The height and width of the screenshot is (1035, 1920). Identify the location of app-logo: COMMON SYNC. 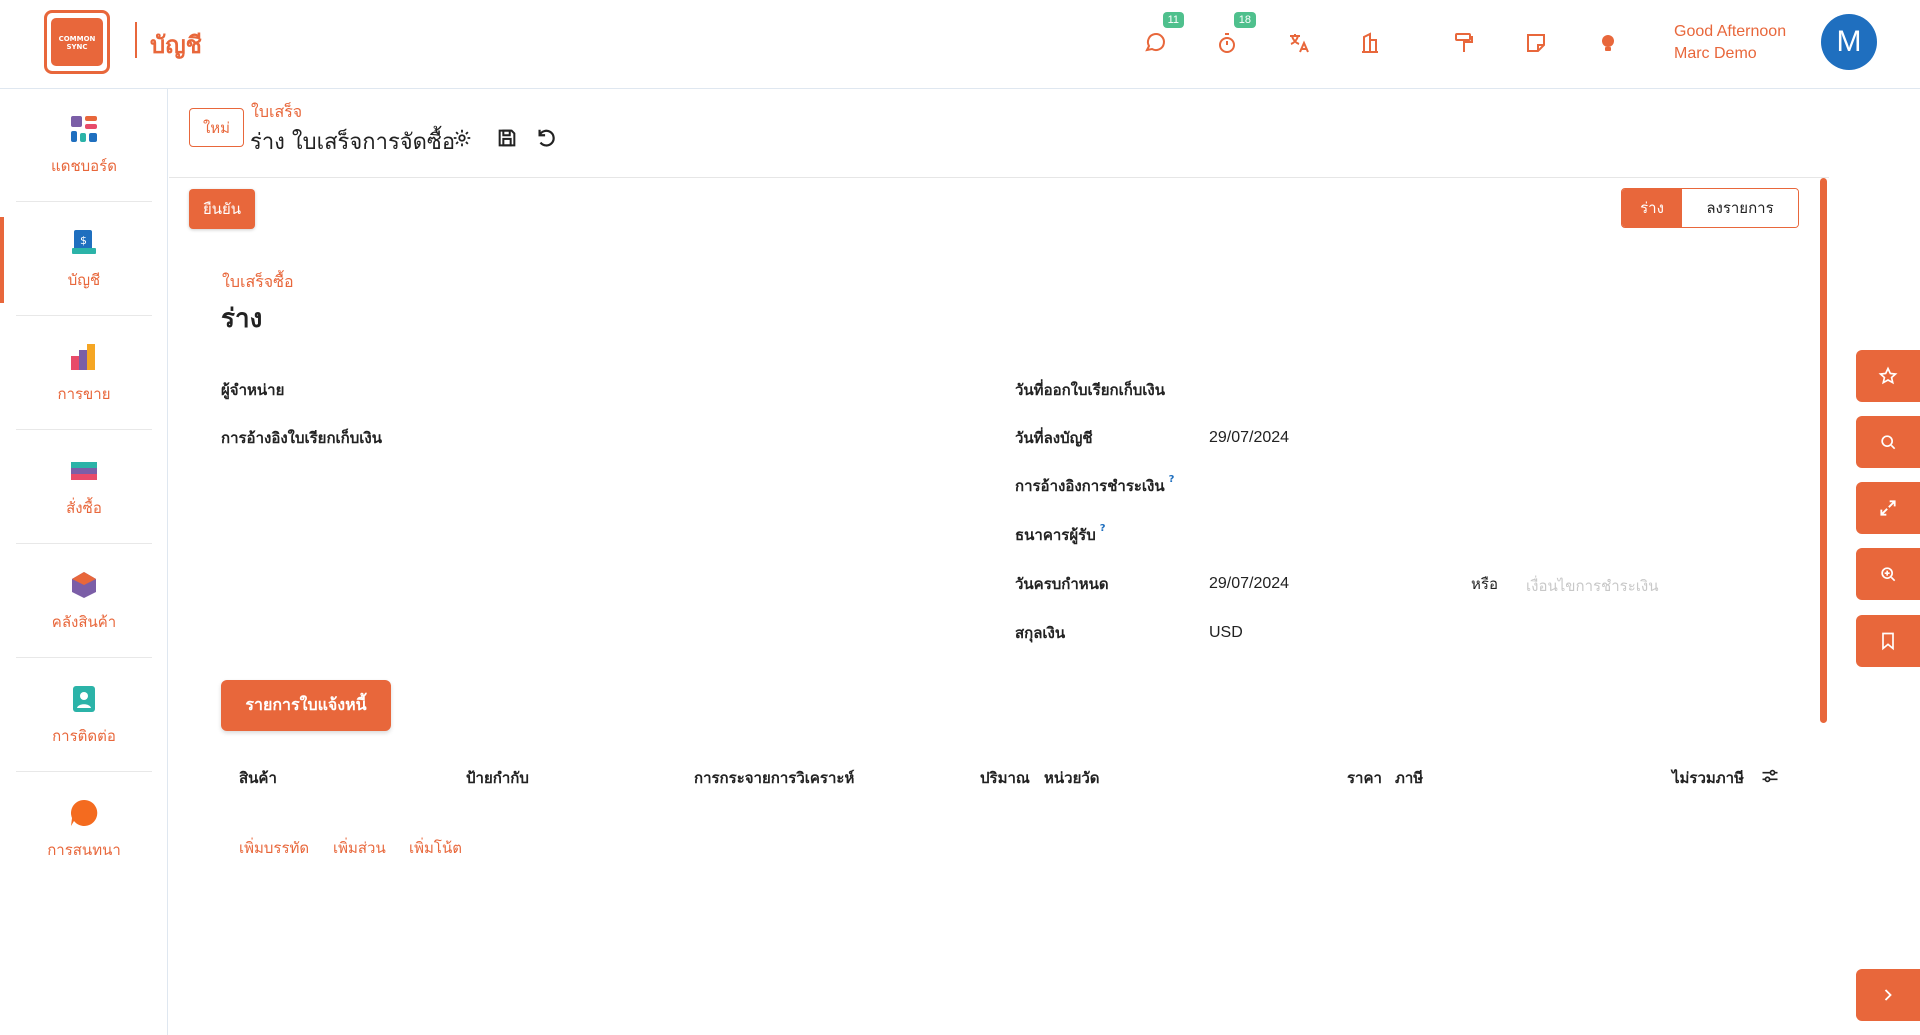
(77, 42).